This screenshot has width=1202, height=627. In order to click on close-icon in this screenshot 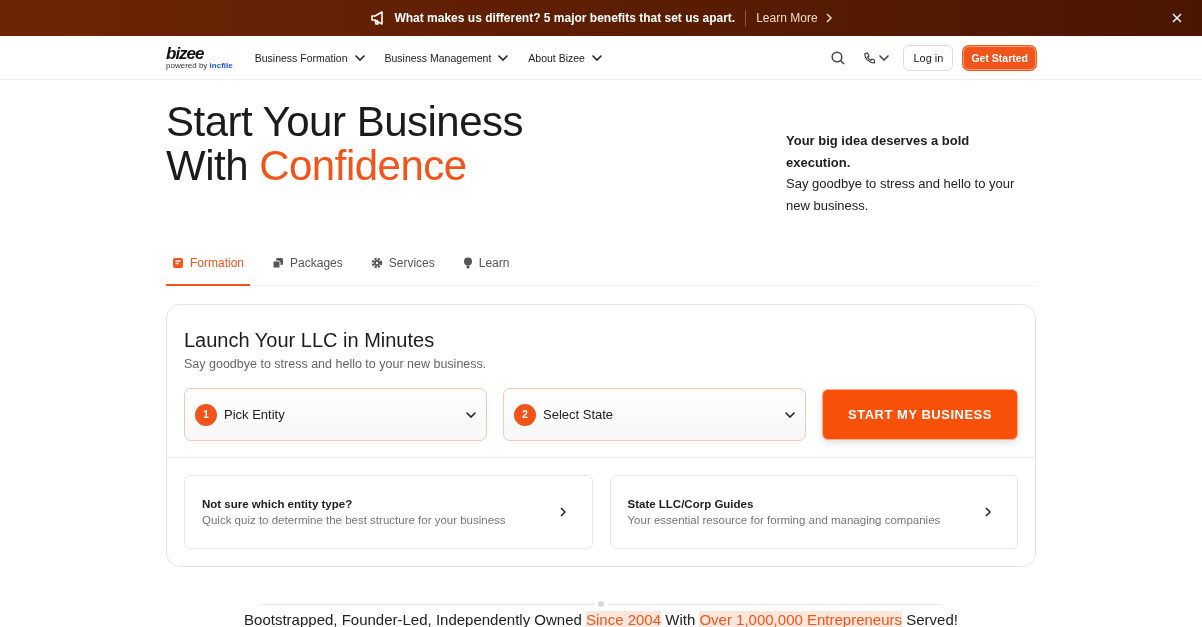, I will do `click(1177, 18)`.